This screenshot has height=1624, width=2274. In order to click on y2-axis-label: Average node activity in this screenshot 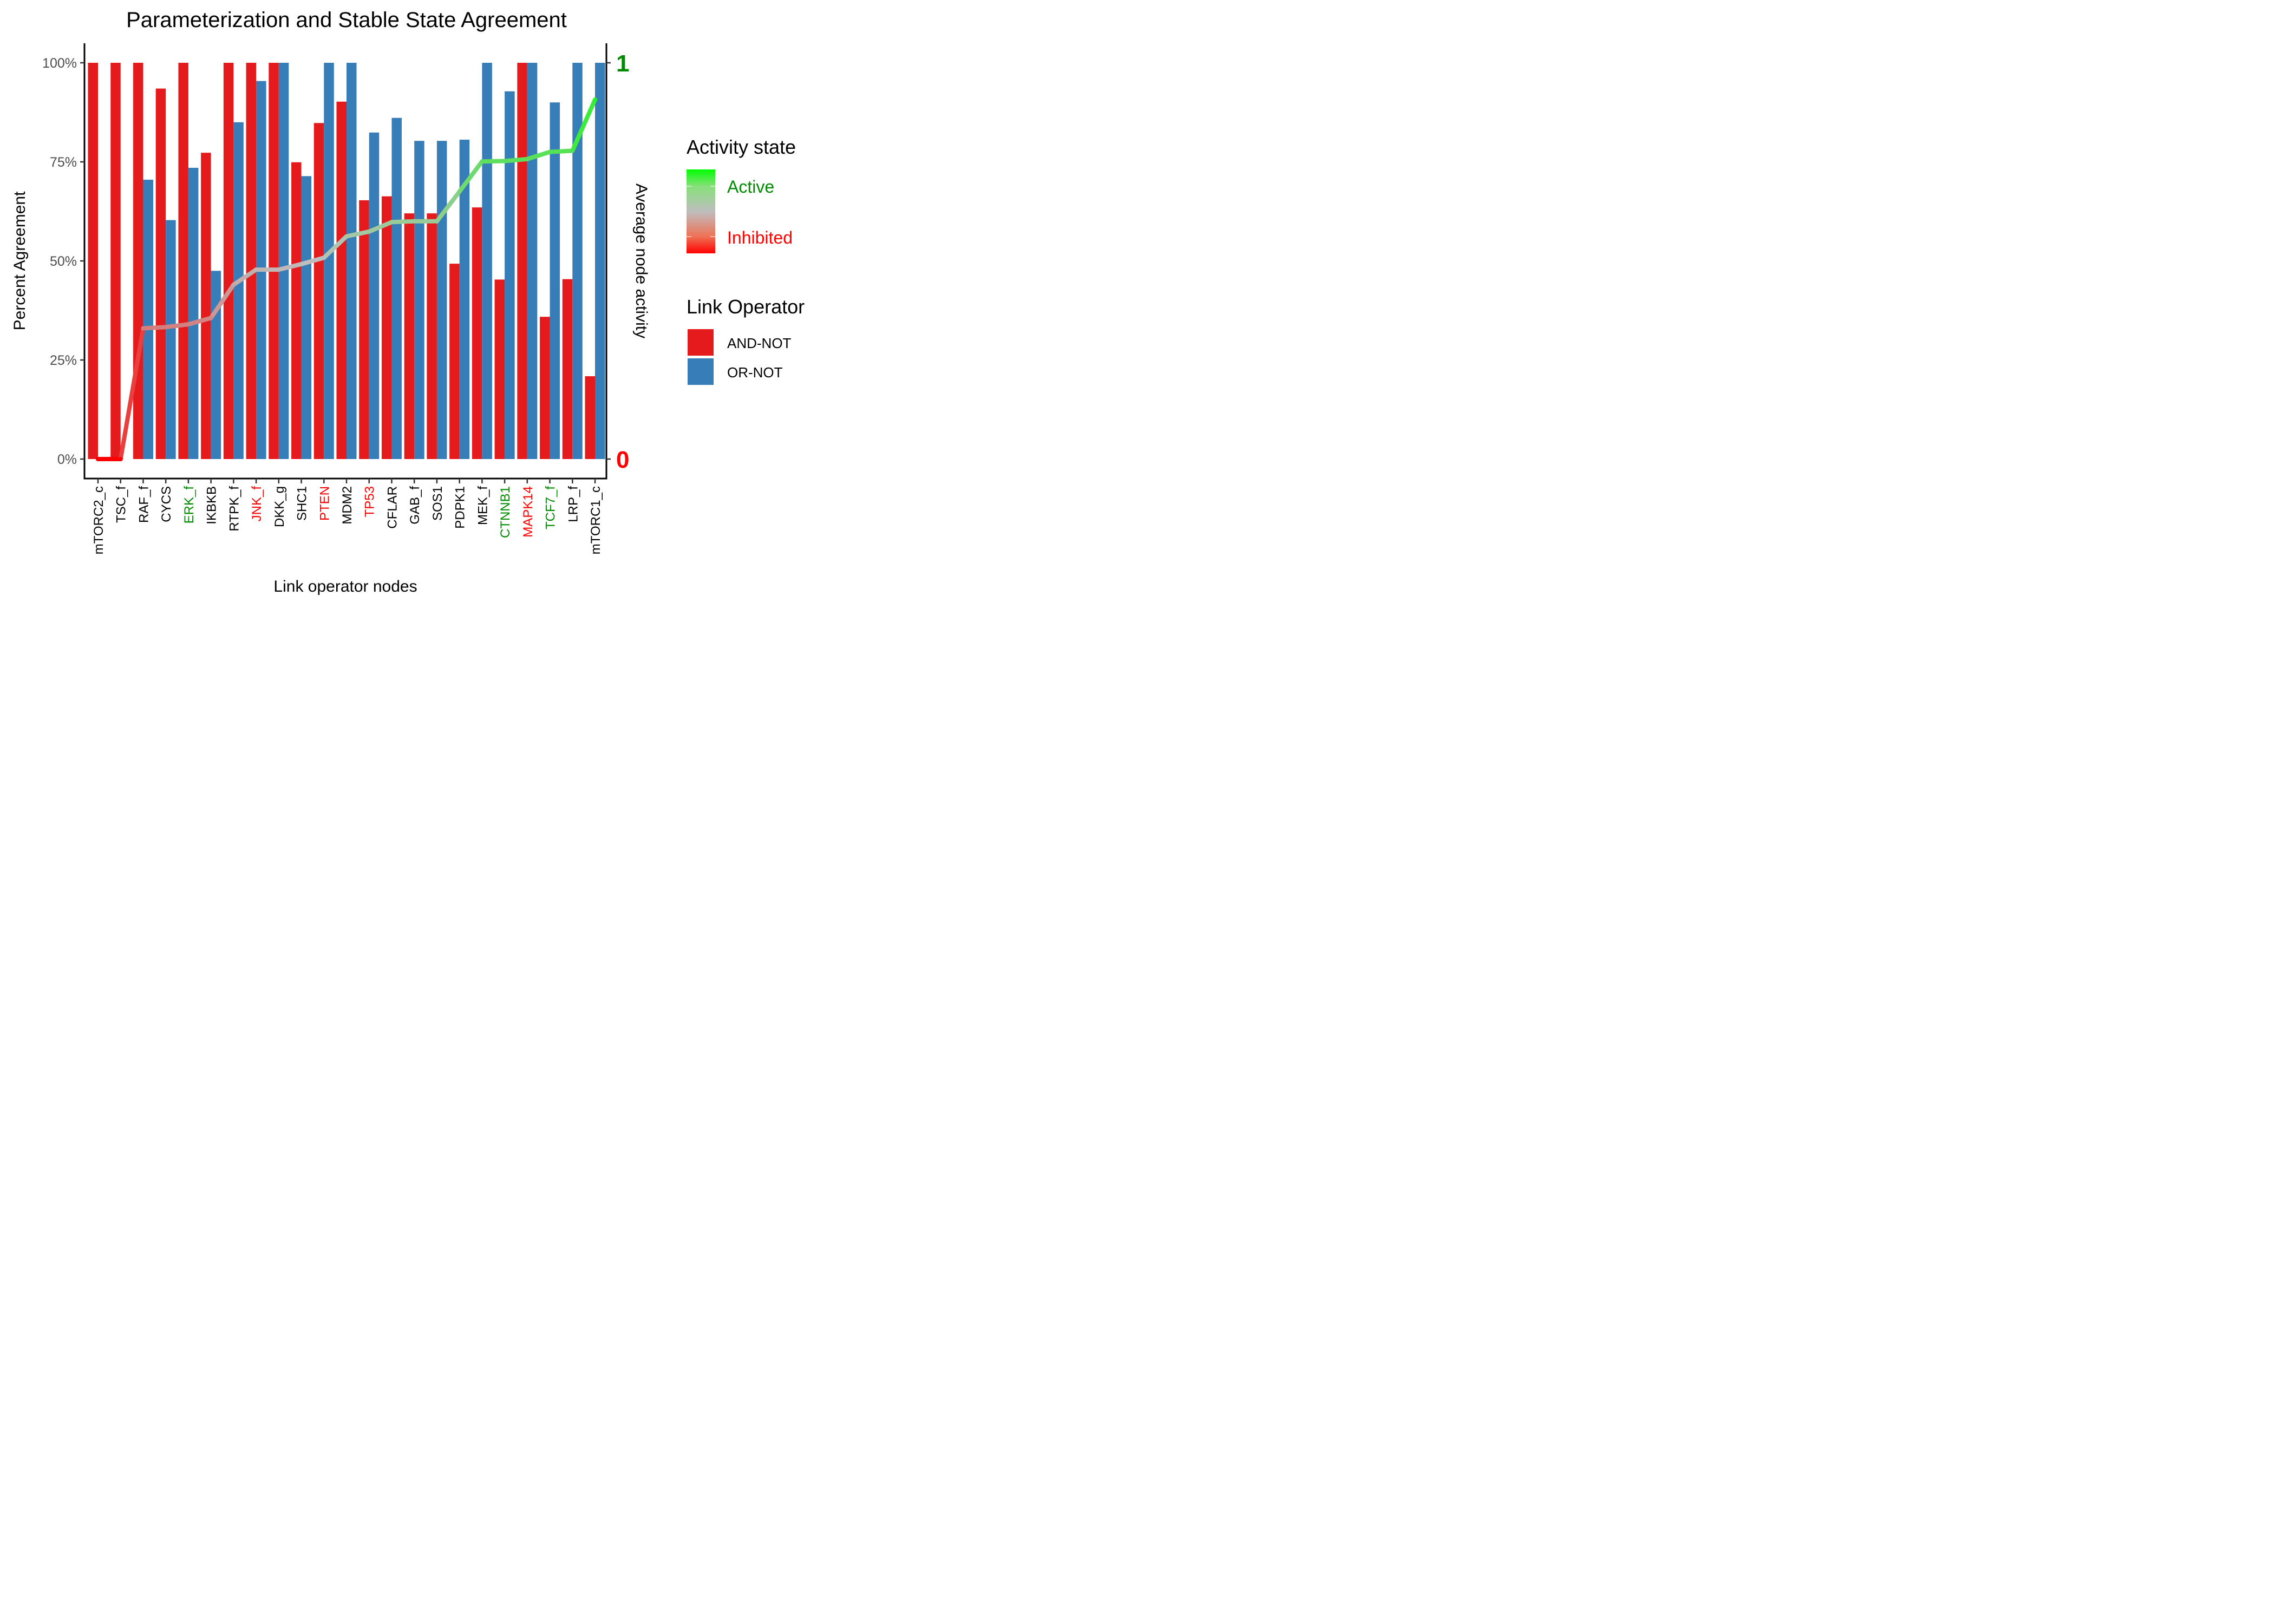, I will do `click(641, 261)`.